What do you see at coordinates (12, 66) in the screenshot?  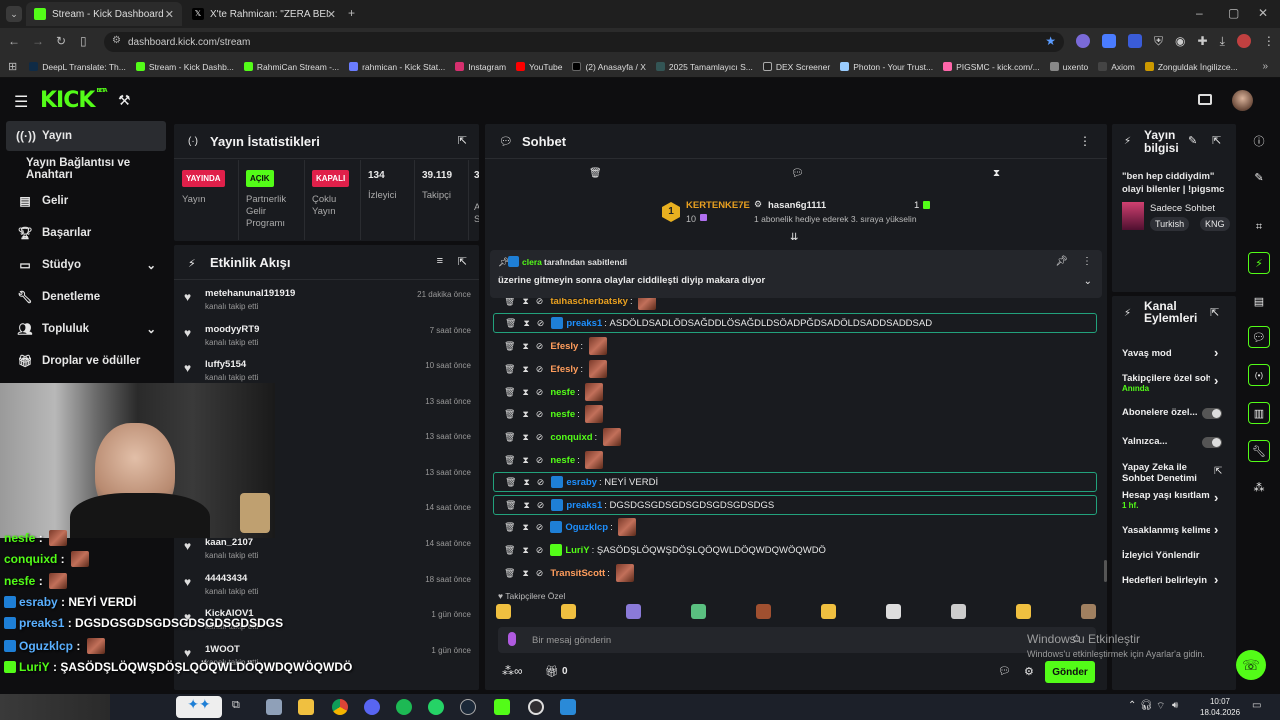 I see `apps-icon: ⊞` at bounding box center [12, 66].